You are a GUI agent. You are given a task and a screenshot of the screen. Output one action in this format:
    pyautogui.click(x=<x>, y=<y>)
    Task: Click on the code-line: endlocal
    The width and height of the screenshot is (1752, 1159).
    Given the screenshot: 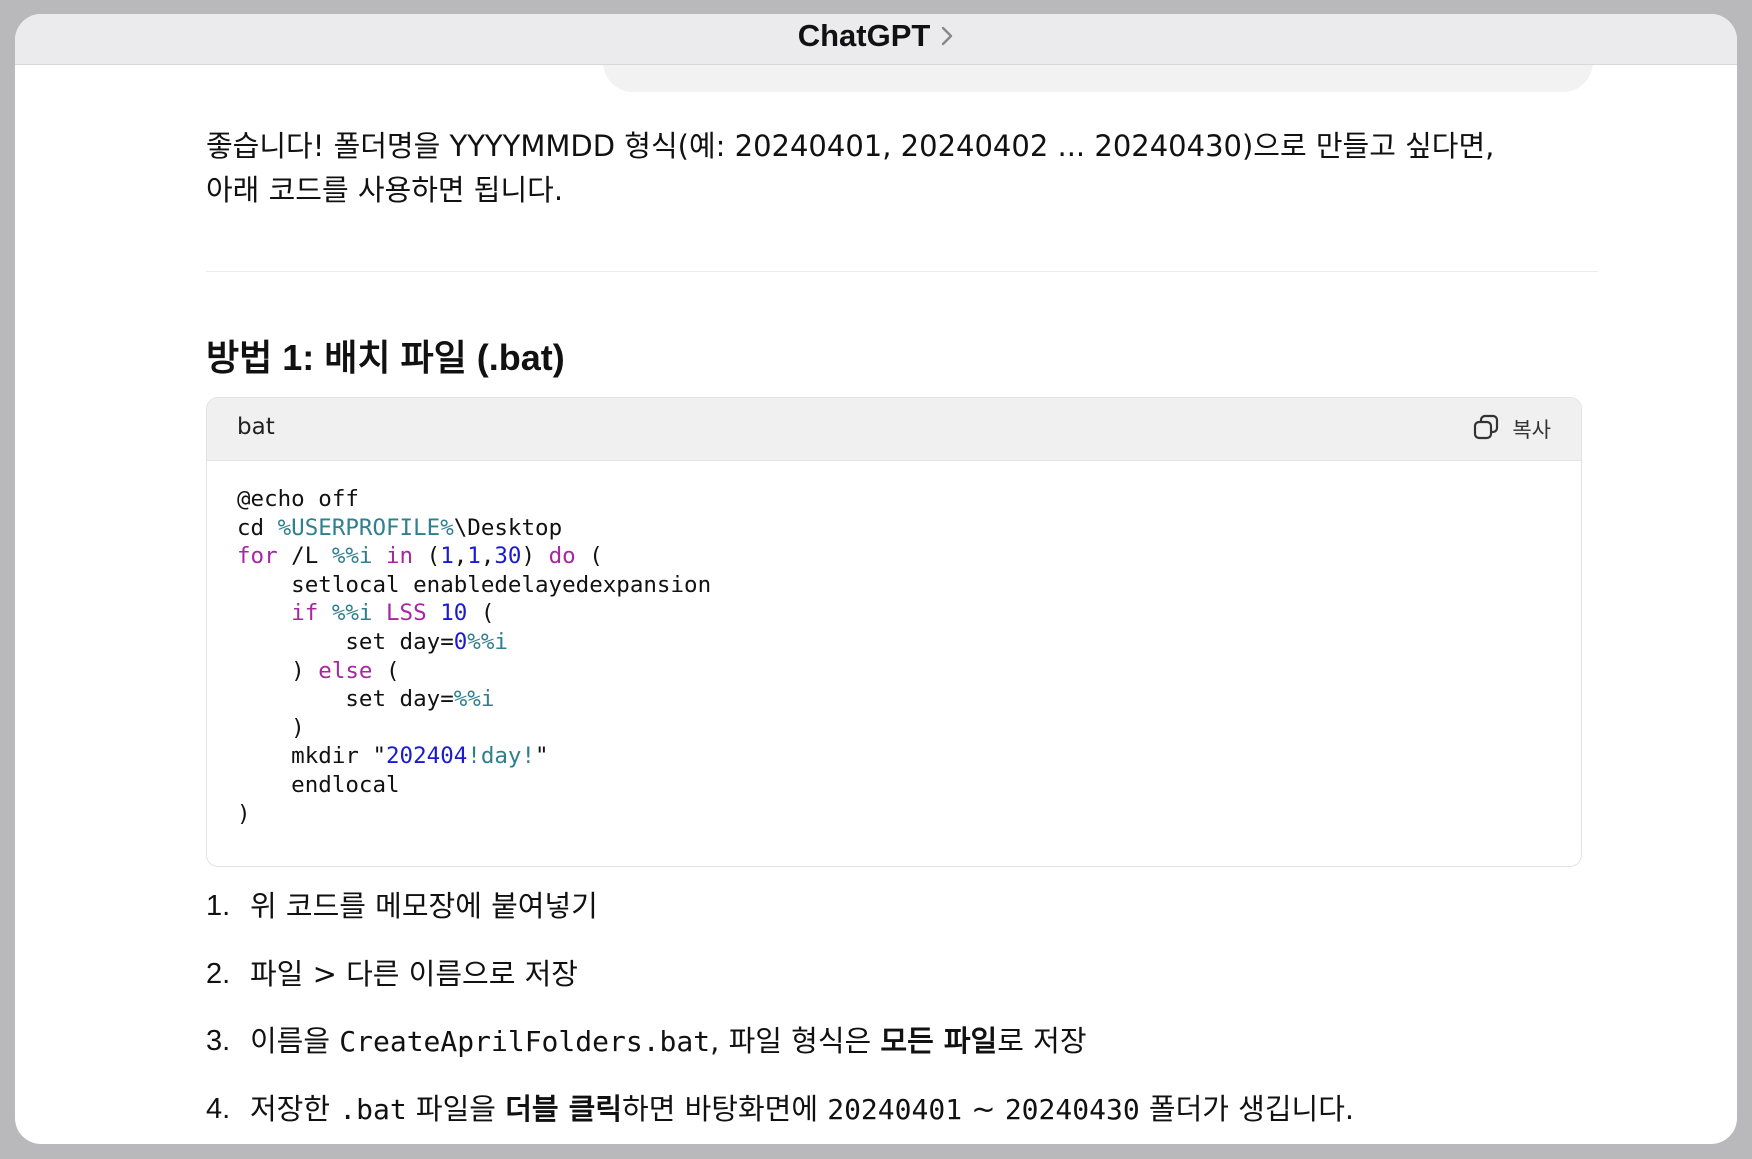 What is the action you would take?
    pyautogui.click(x=894, y=785)
    